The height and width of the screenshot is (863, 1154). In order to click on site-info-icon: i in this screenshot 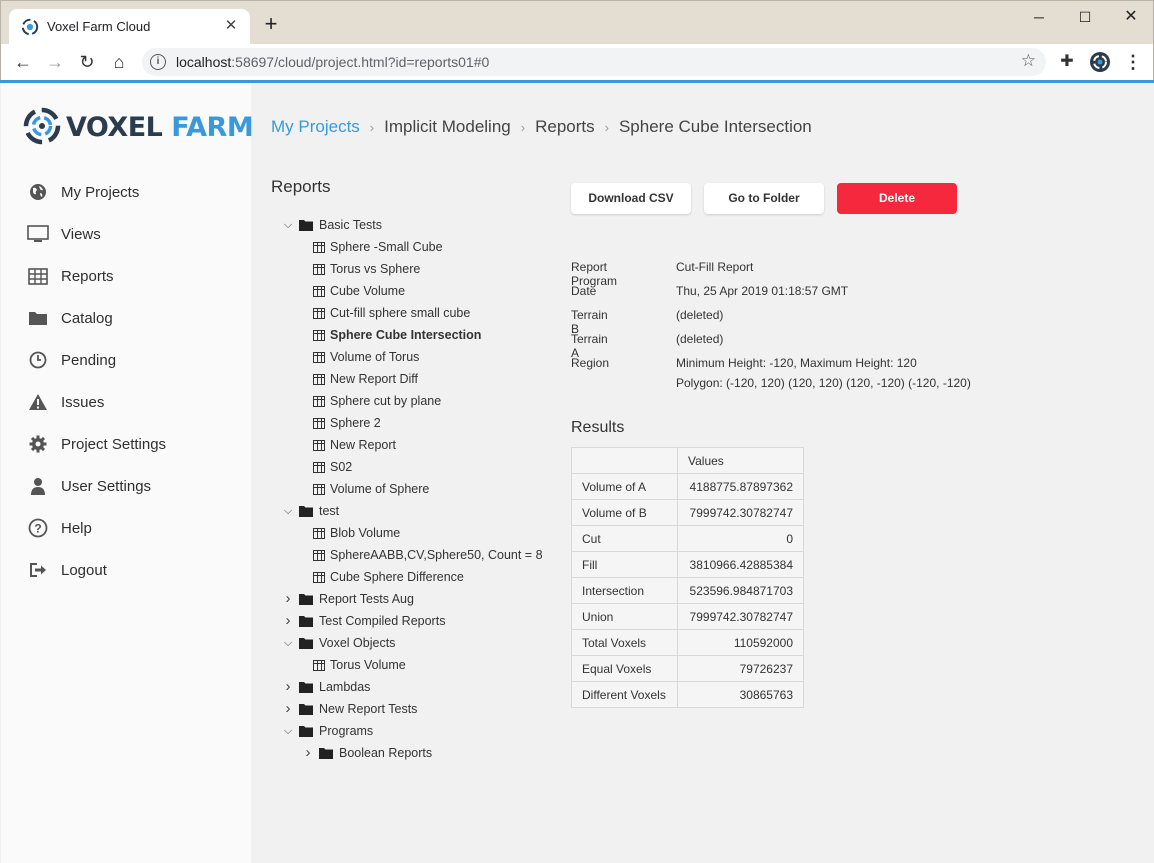, I will do `click(158, 62)`.